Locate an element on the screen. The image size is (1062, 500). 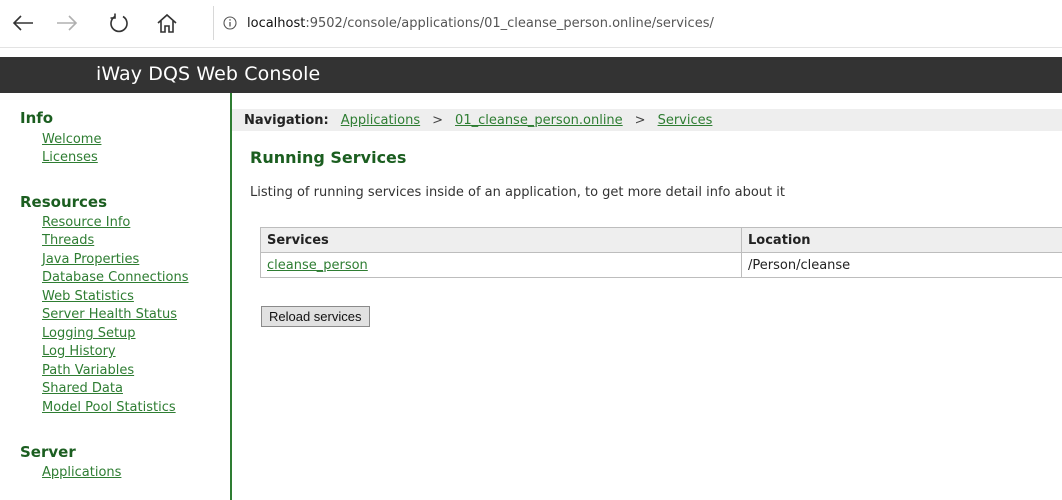
column-header-services: Services is located at coordinates (501, 240).